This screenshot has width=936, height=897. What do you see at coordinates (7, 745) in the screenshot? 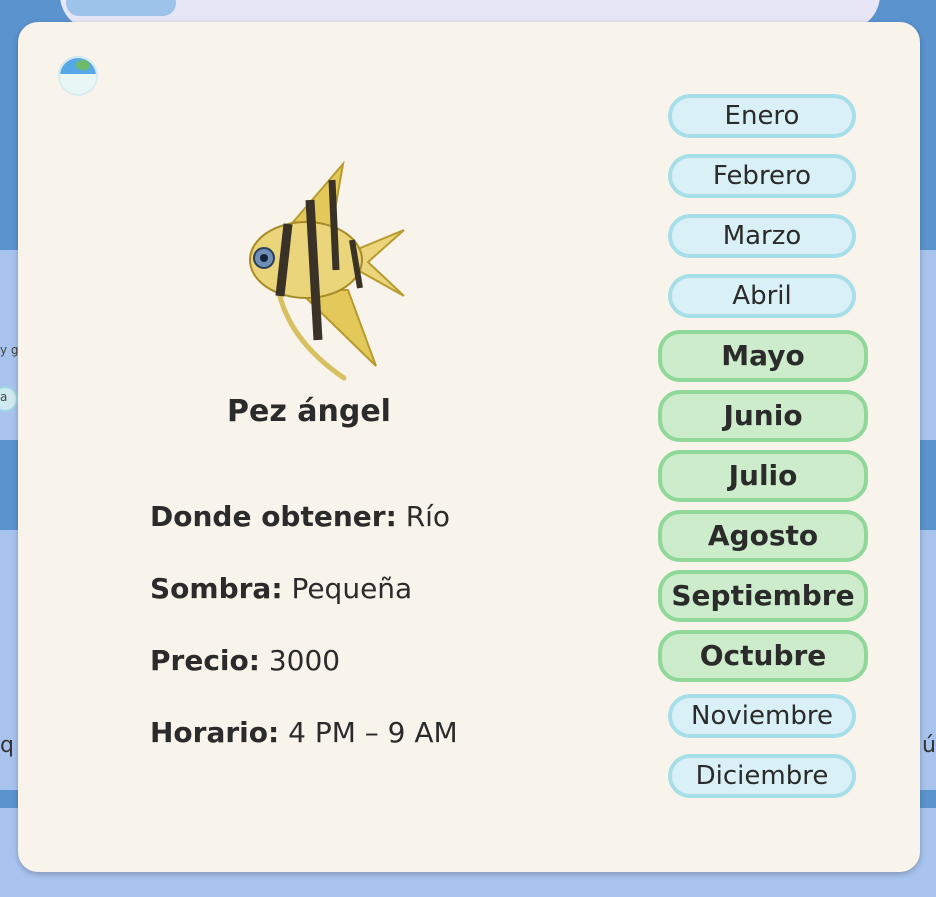
I see `background-text: q` at bounding box center [7, 745].